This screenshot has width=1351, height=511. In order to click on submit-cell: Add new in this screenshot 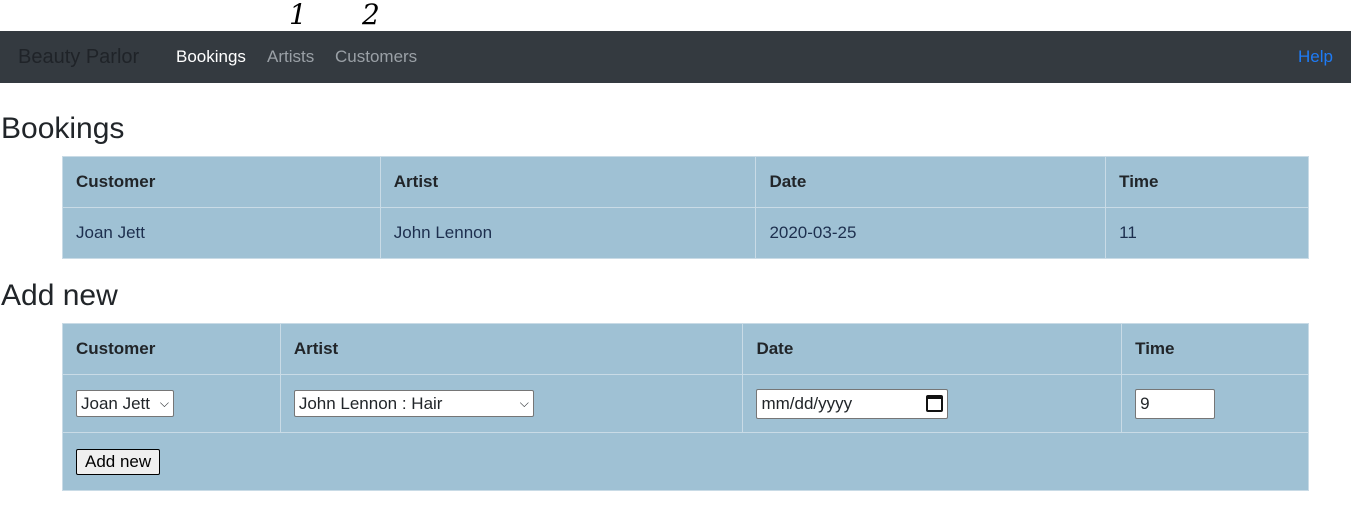, I will do `click(685, 461)`.